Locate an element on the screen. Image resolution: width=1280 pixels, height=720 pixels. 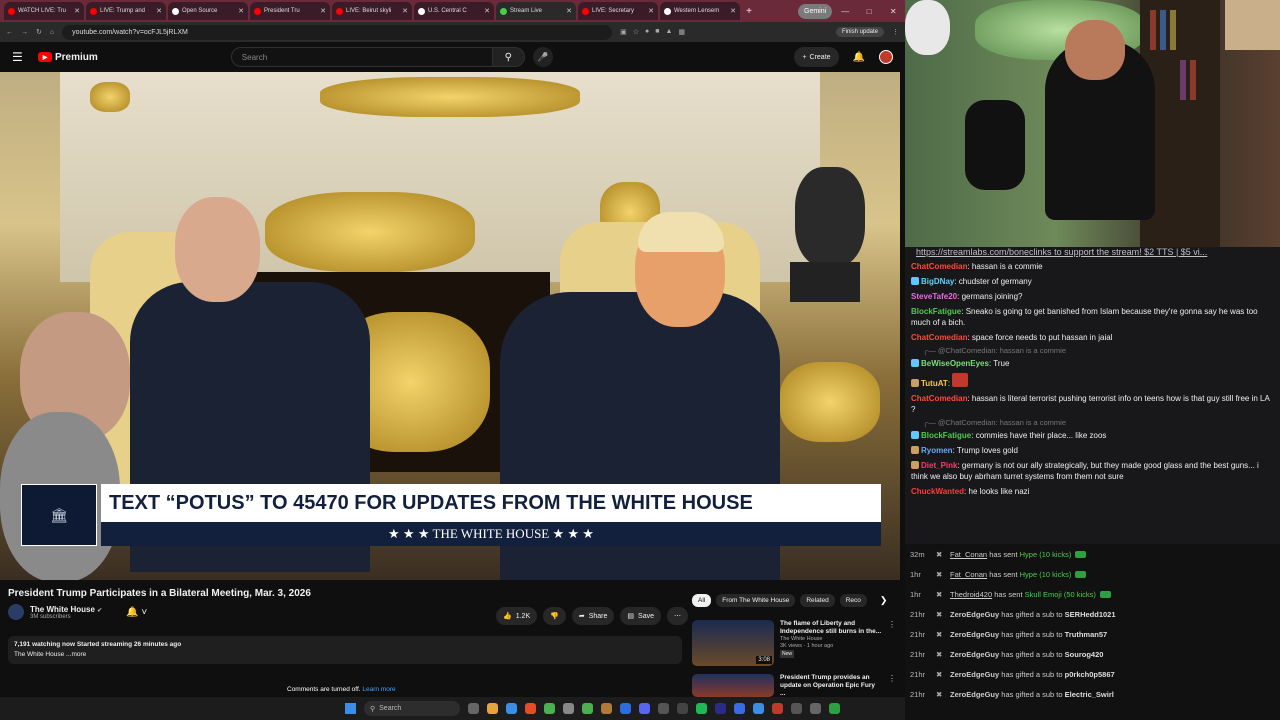
extension-icon: ● is located at coordinates (647, 32).